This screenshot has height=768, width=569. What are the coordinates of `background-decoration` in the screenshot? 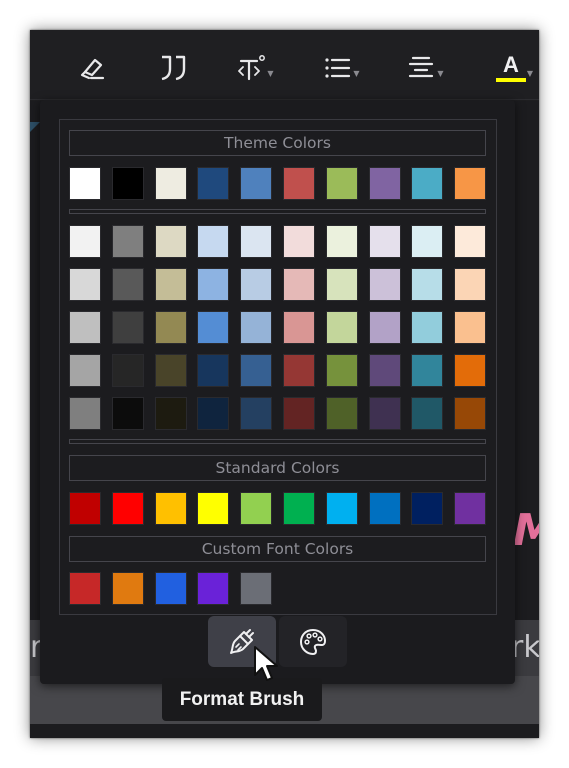 It's located at (35, 127).